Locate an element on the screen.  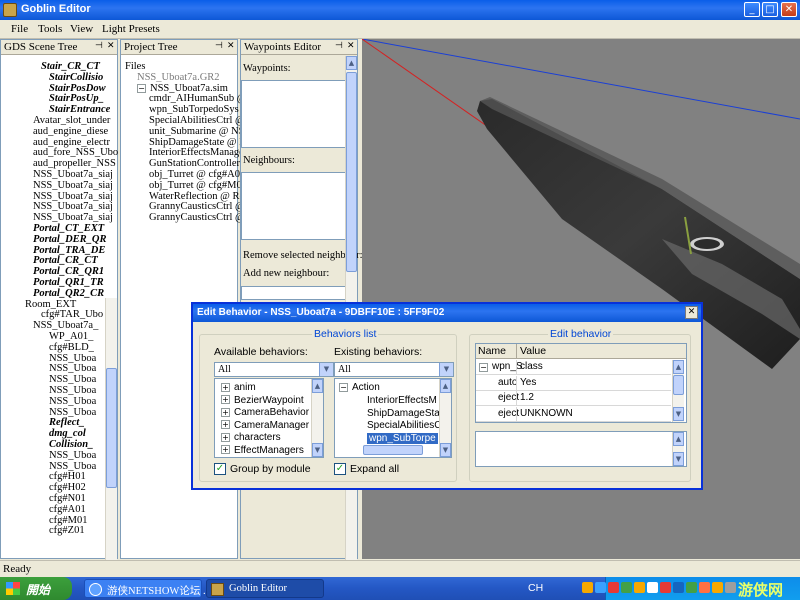
scene-tree-item: dmg_col is located at coordinates (67, 433).